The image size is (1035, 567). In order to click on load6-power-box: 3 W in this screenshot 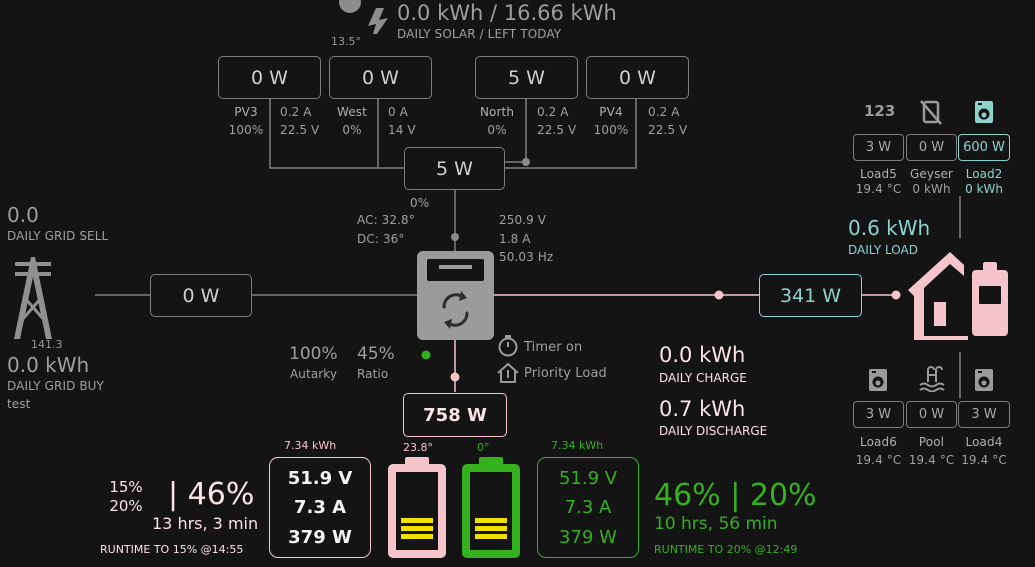, I will do `click(878, 414)`.